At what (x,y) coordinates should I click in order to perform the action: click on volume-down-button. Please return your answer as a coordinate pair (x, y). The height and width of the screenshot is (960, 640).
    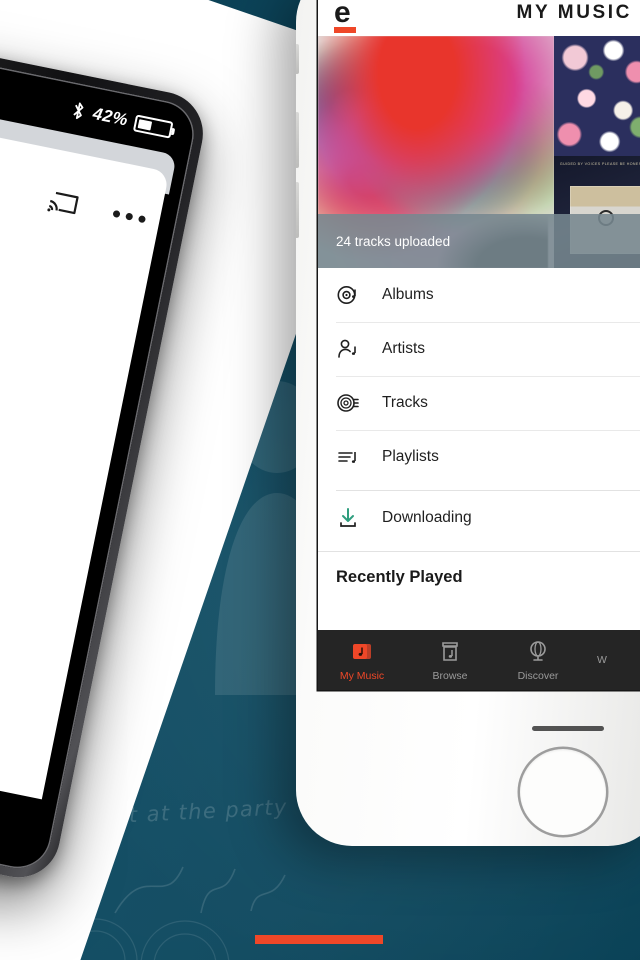
    Looking at the image, I should click on (297, 210).